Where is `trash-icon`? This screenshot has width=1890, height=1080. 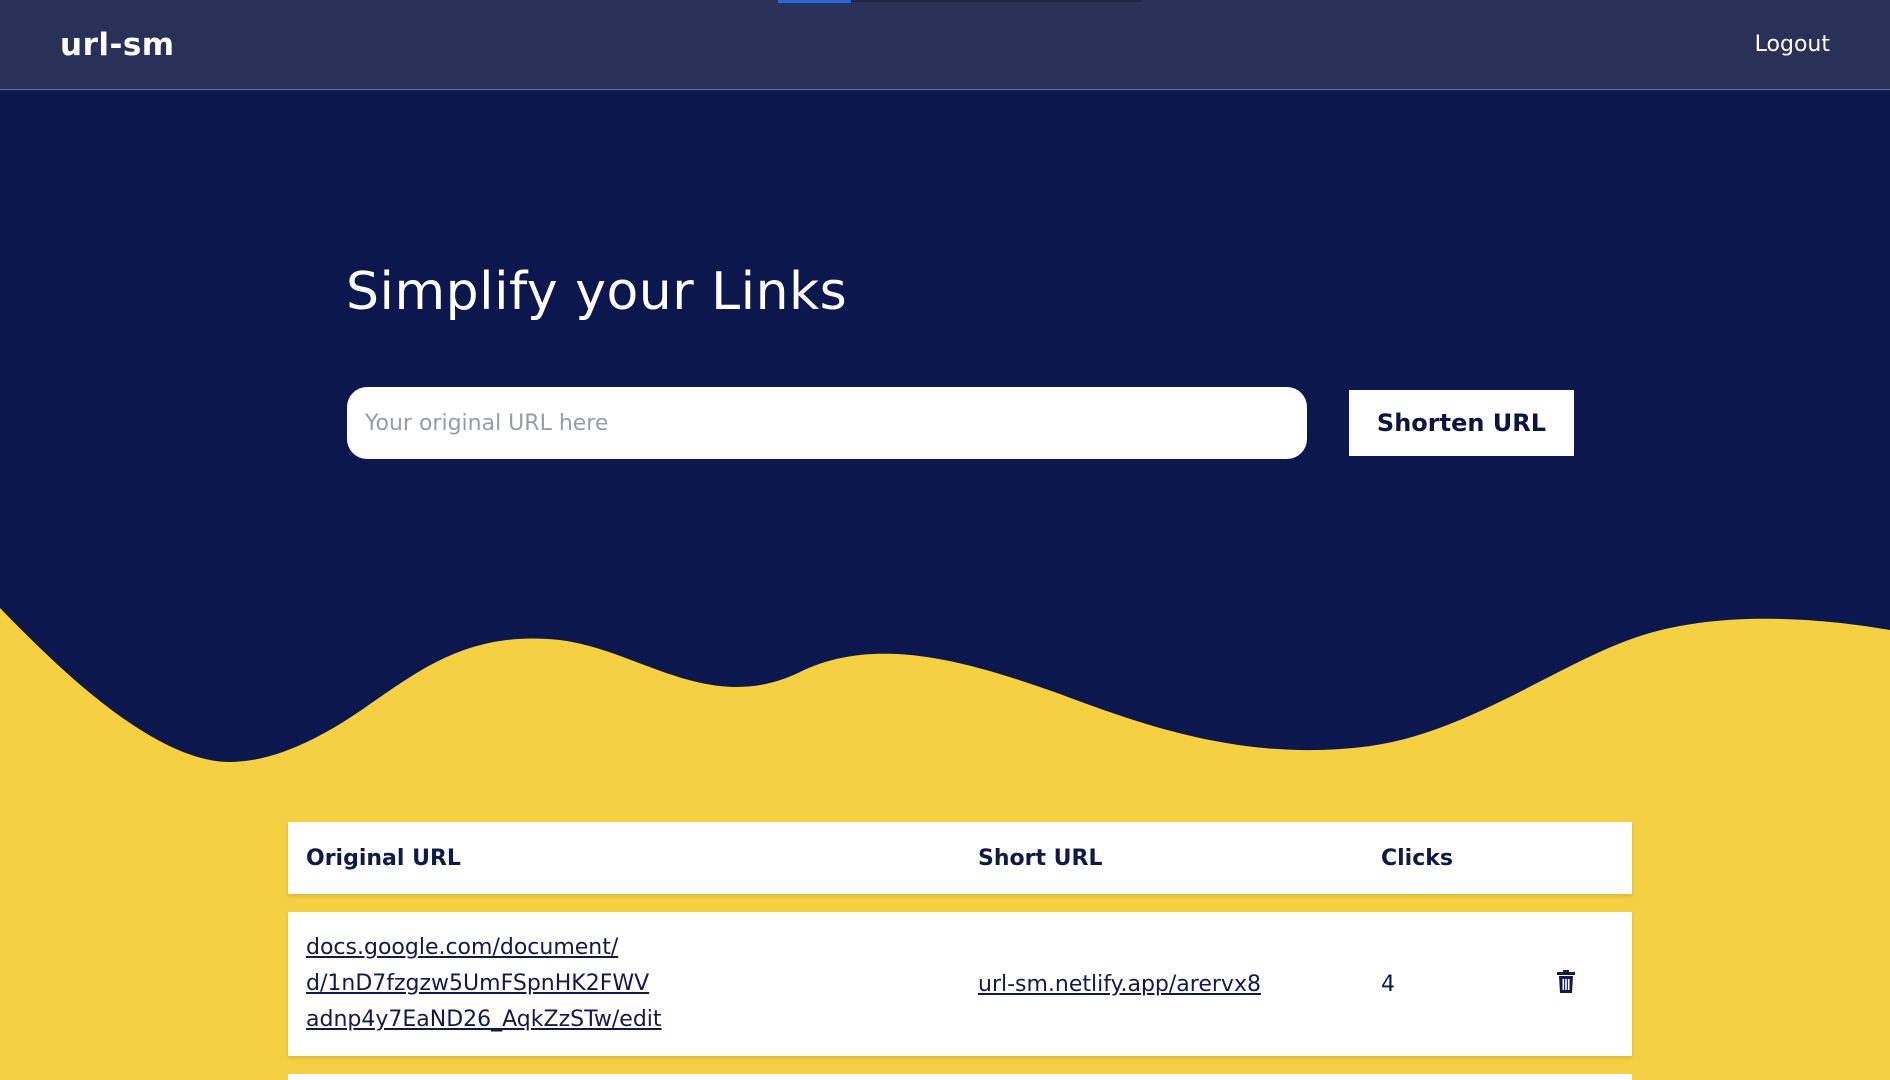 trash-icon is located at coordinates (1566, 981).